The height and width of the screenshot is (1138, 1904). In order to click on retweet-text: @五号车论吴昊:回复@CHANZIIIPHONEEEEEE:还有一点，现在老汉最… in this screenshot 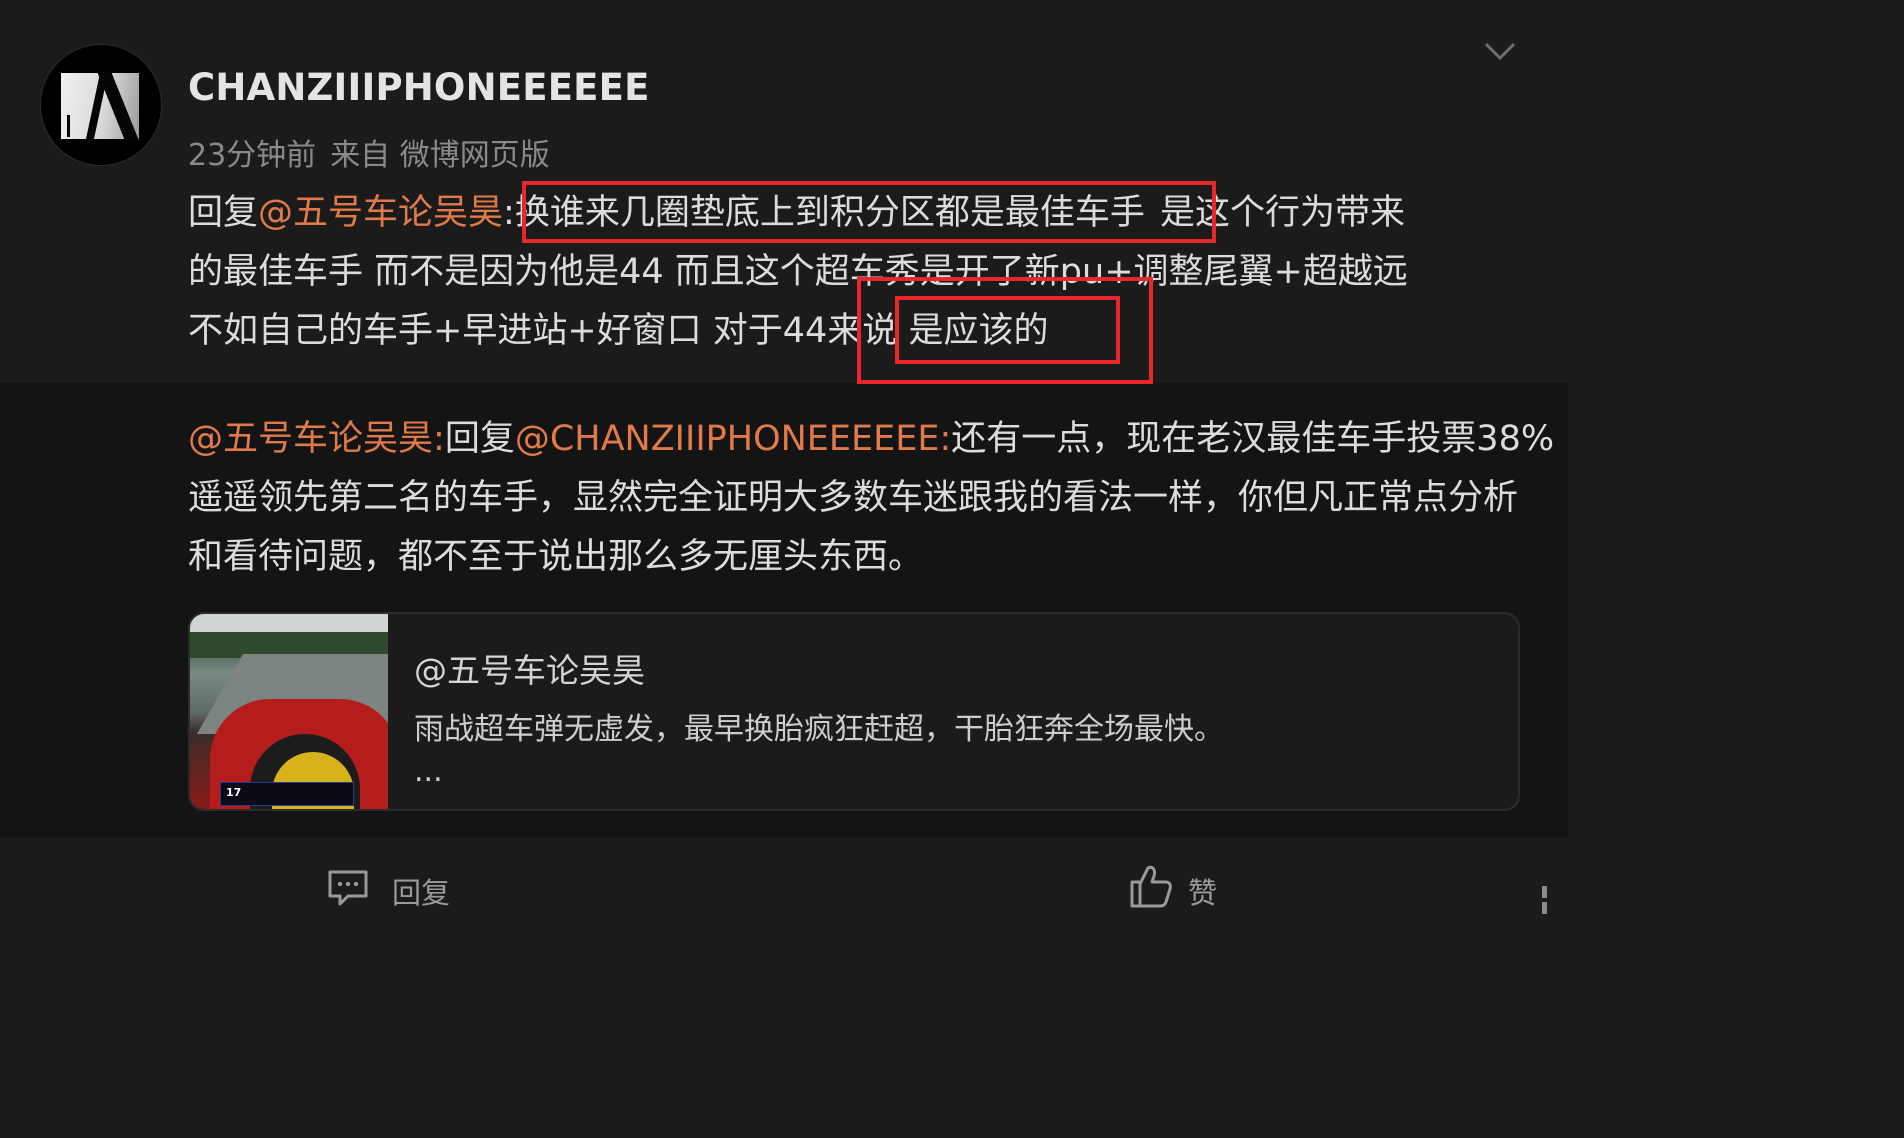, I will do `click(871, 498)`.